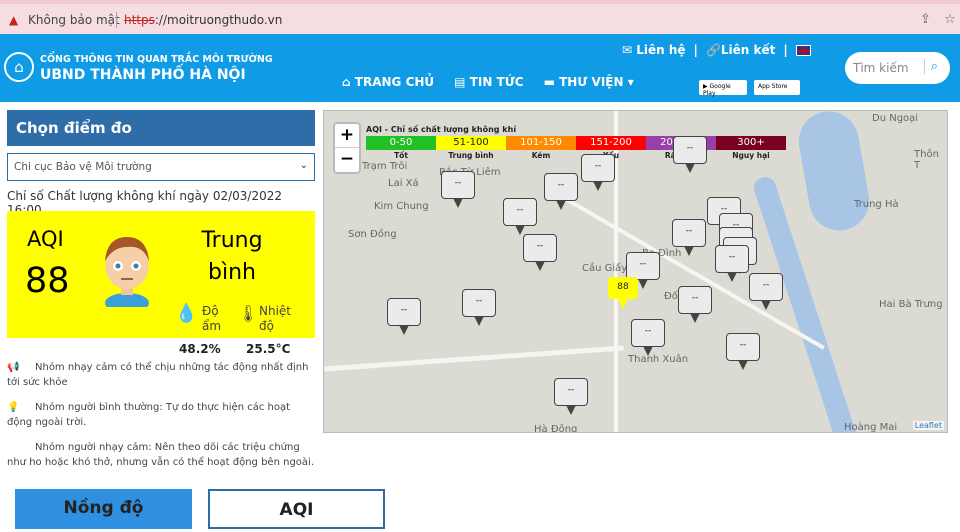 The width and height of the screenshot is (960, 532). I want to click on app-store-badge: App Store, so click(777, 87).